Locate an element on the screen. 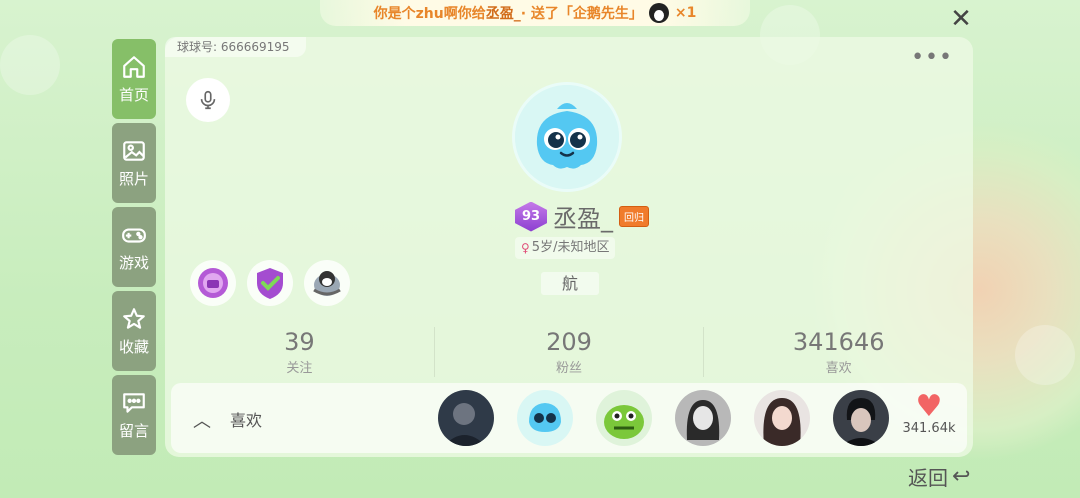 This screenshot has height=498, width=1080. like-button: ♥ 341.64k is located at coordinates (929, 413).